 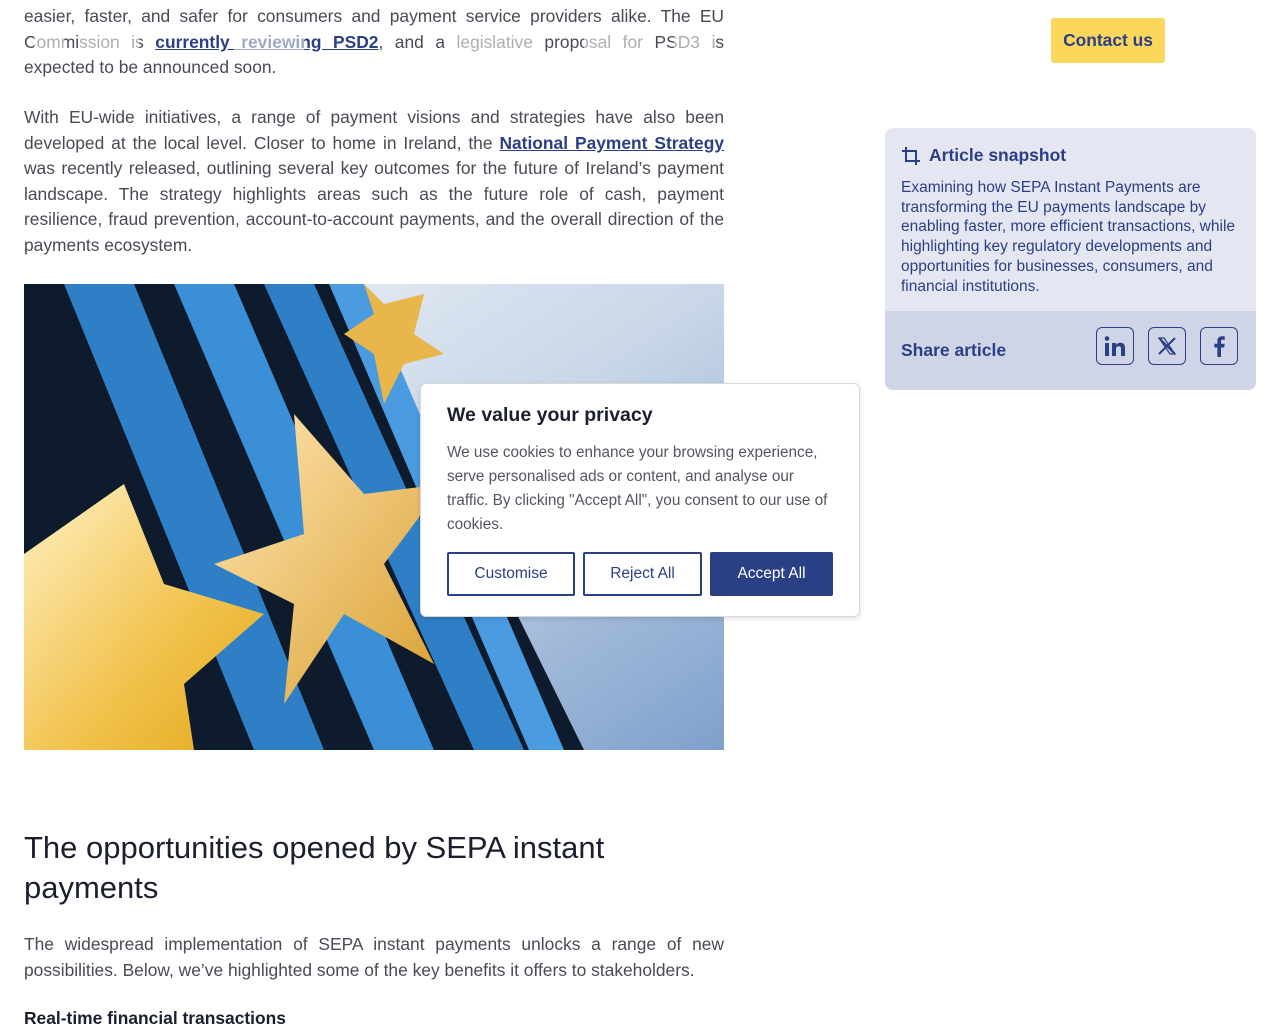 What do you see at coordinates (771, 574) in the screenshot?
I see `accept-all-button: Accept All` at bounding box center [771, 574].